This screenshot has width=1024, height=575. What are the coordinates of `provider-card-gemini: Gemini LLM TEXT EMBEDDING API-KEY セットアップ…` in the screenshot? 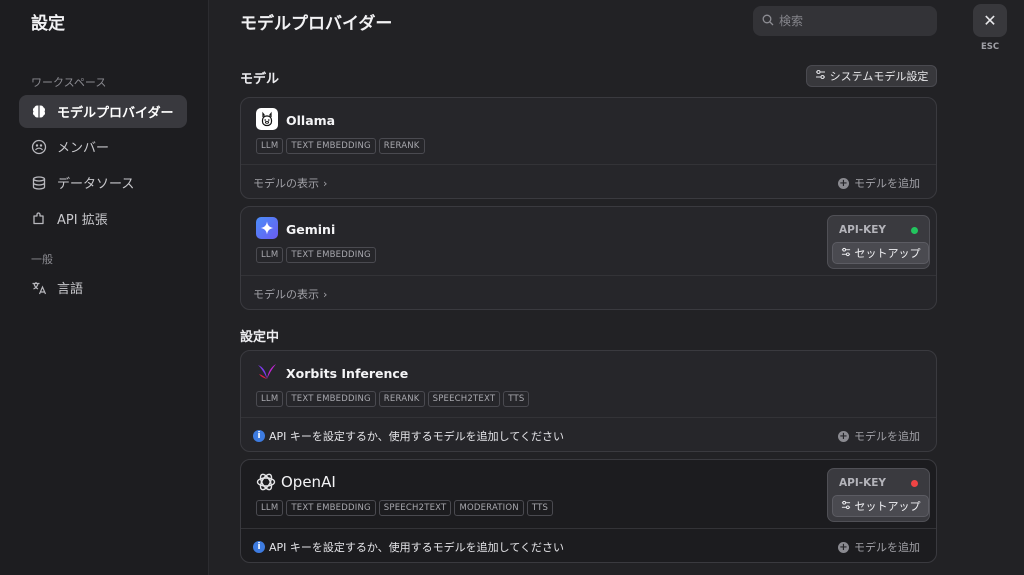 It's located at (588, 258).